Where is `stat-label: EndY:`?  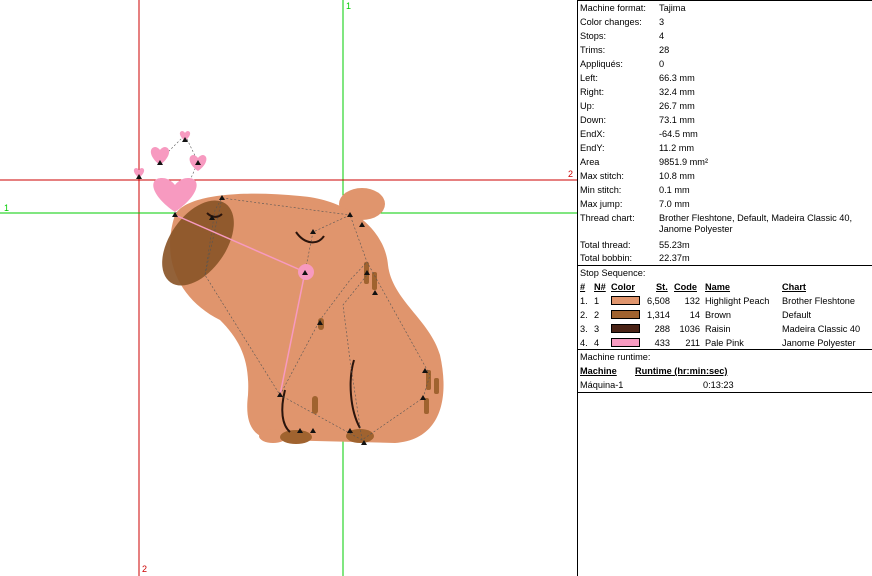
stat-label: EndY: is located at coordinates (592, 148).